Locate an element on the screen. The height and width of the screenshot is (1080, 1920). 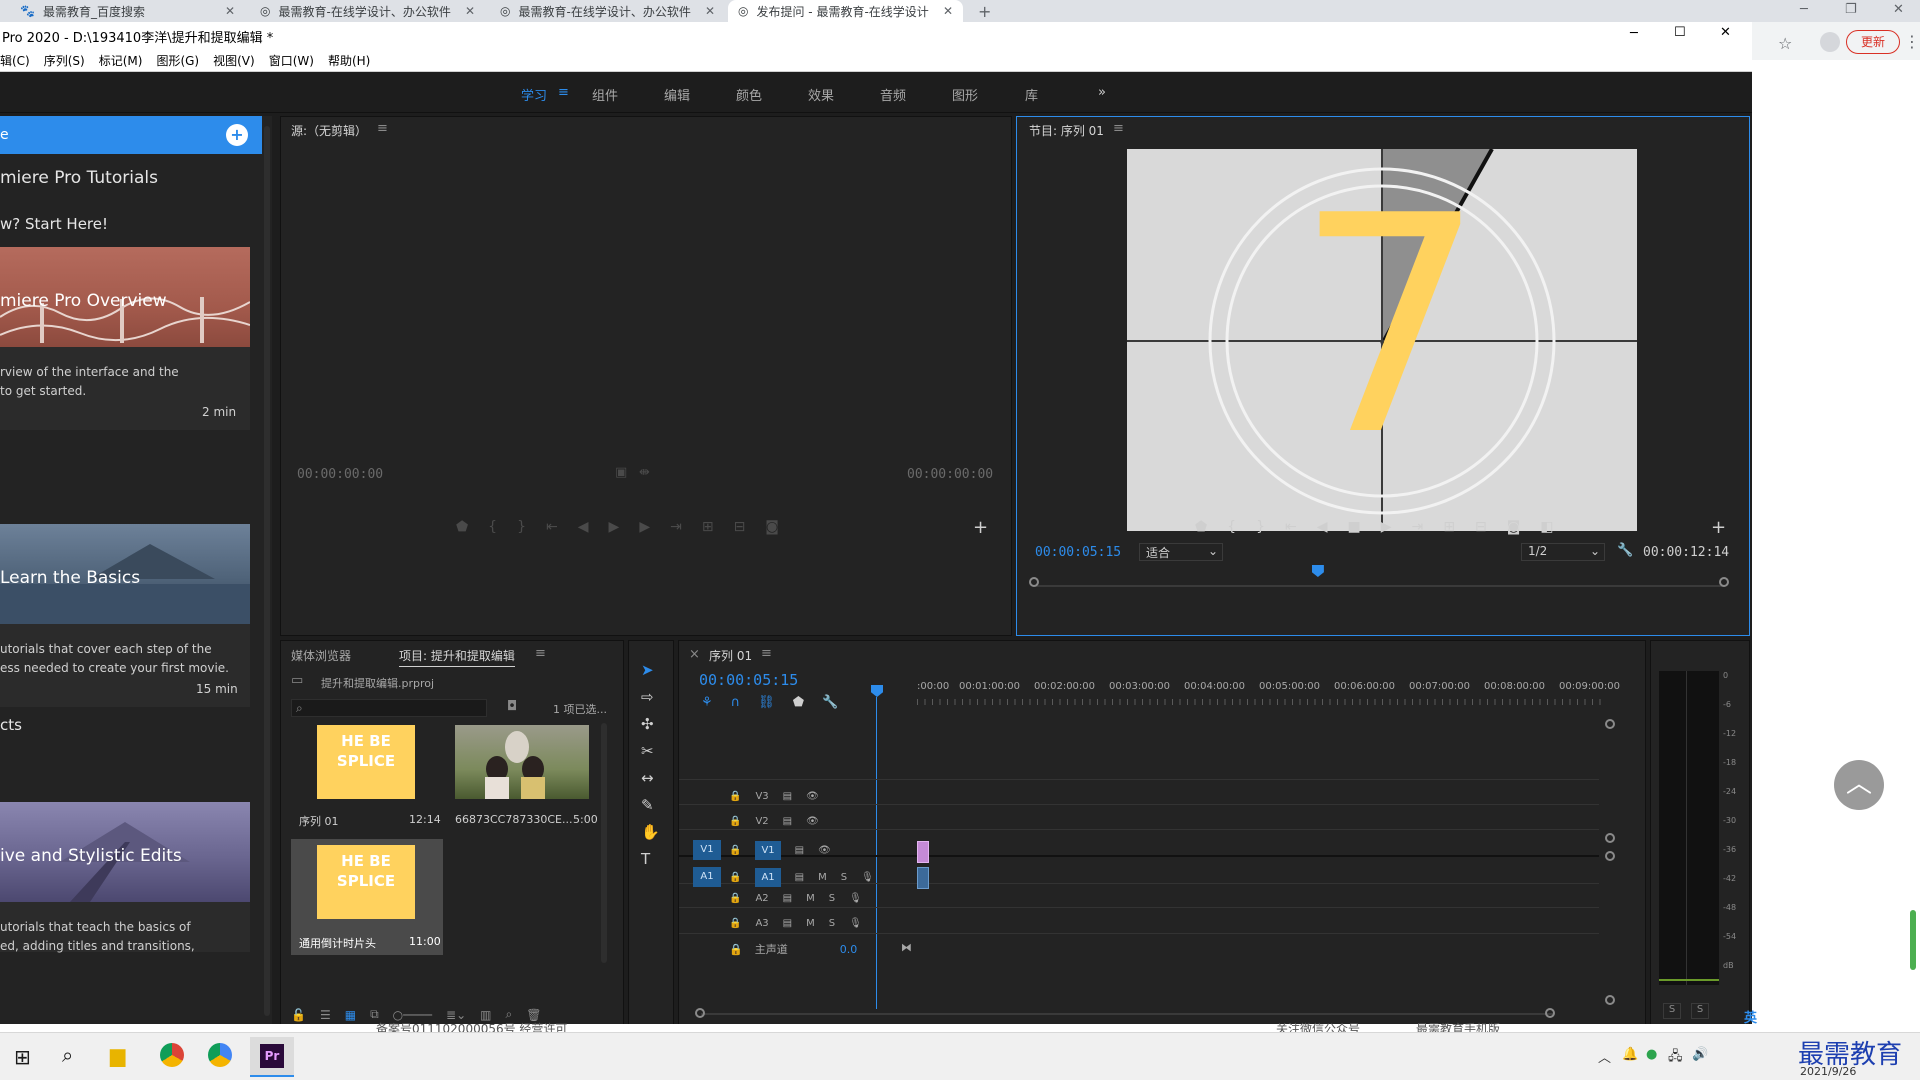
selection-tool-icon: ➤ is located at coordinates (650, 670).